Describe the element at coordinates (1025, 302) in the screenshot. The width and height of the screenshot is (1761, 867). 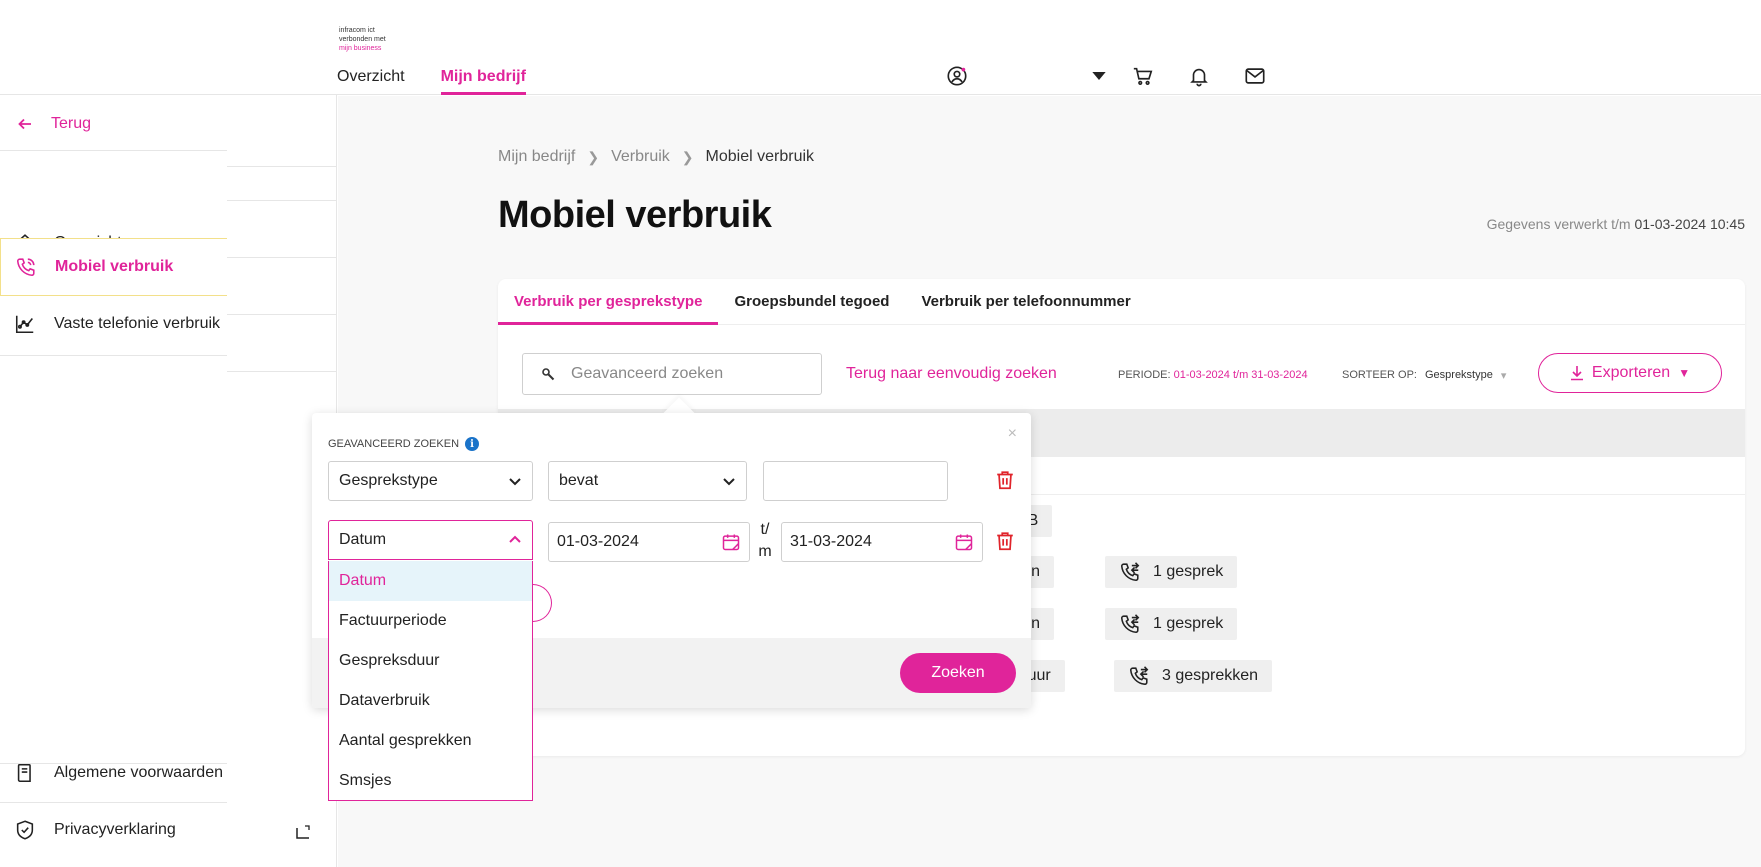
I see `tab-verbruik-per-telefoonnummer: Verbruik per telefoonnummer` at that location.